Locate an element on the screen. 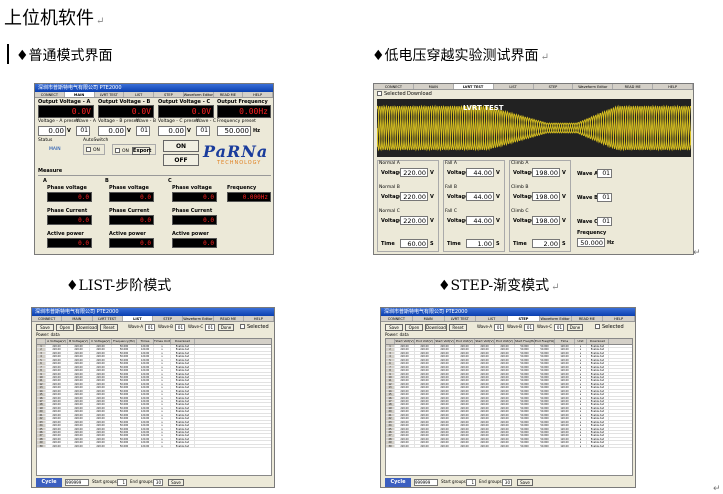 The width and height of the screenshot is (723, 494). tab-lvrt-test: LVRT TEST is located at coordinates (461, 318).